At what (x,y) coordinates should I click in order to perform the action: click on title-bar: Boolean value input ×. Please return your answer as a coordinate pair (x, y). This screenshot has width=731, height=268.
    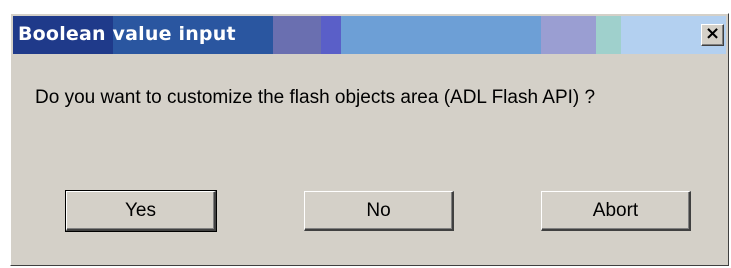
    Looking at the image, I should click on (369, 35).